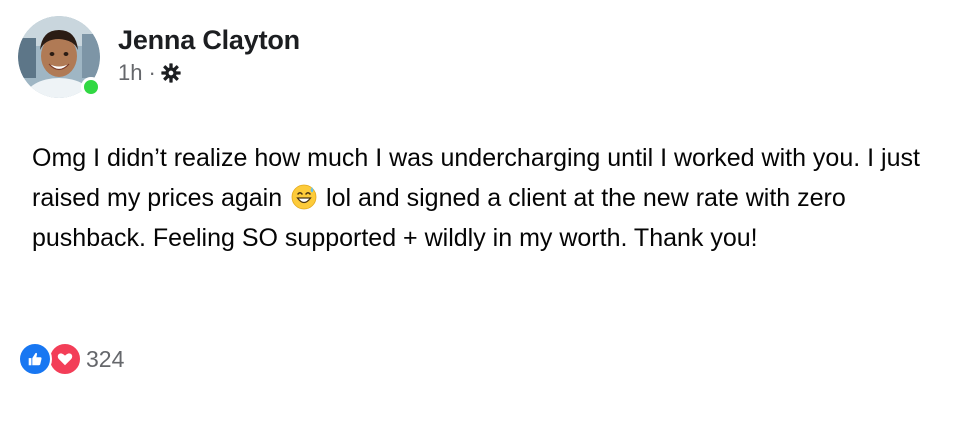  I want to click on post-subline: 1h ·, so click(209, 73).